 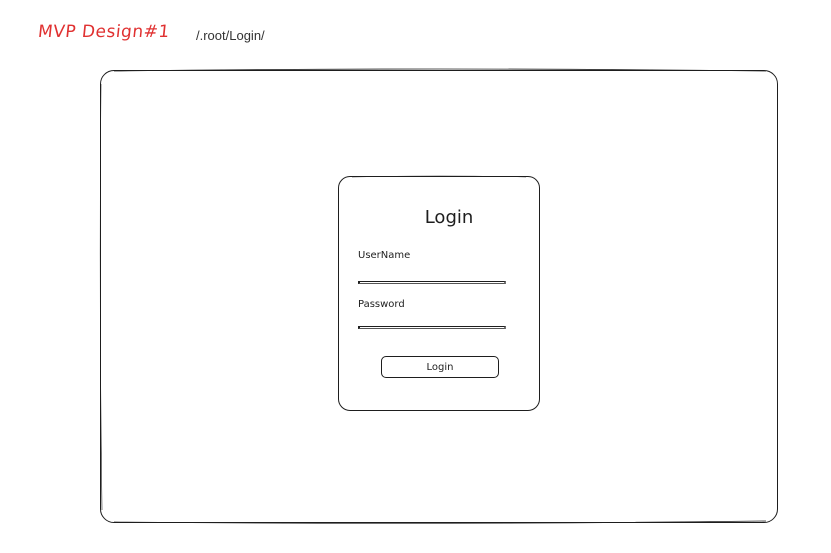 I want to click on login-card: Login UserName Password Login, so click(x=439, y=293).